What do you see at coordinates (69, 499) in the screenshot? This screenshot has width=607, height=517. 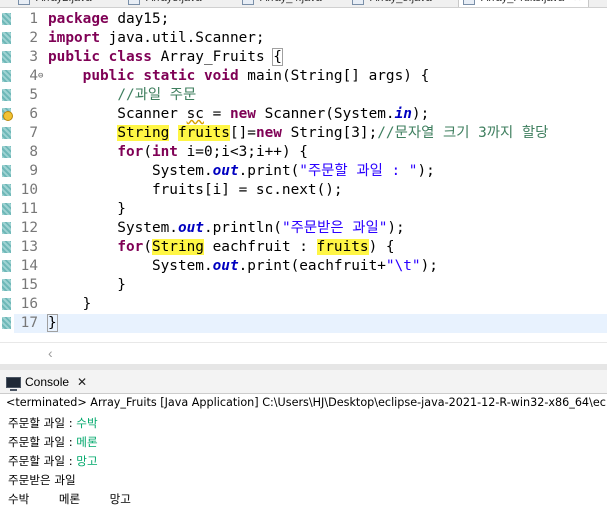 I see `console-text: 수박 메론 망고` at bounding box center [69, 499].